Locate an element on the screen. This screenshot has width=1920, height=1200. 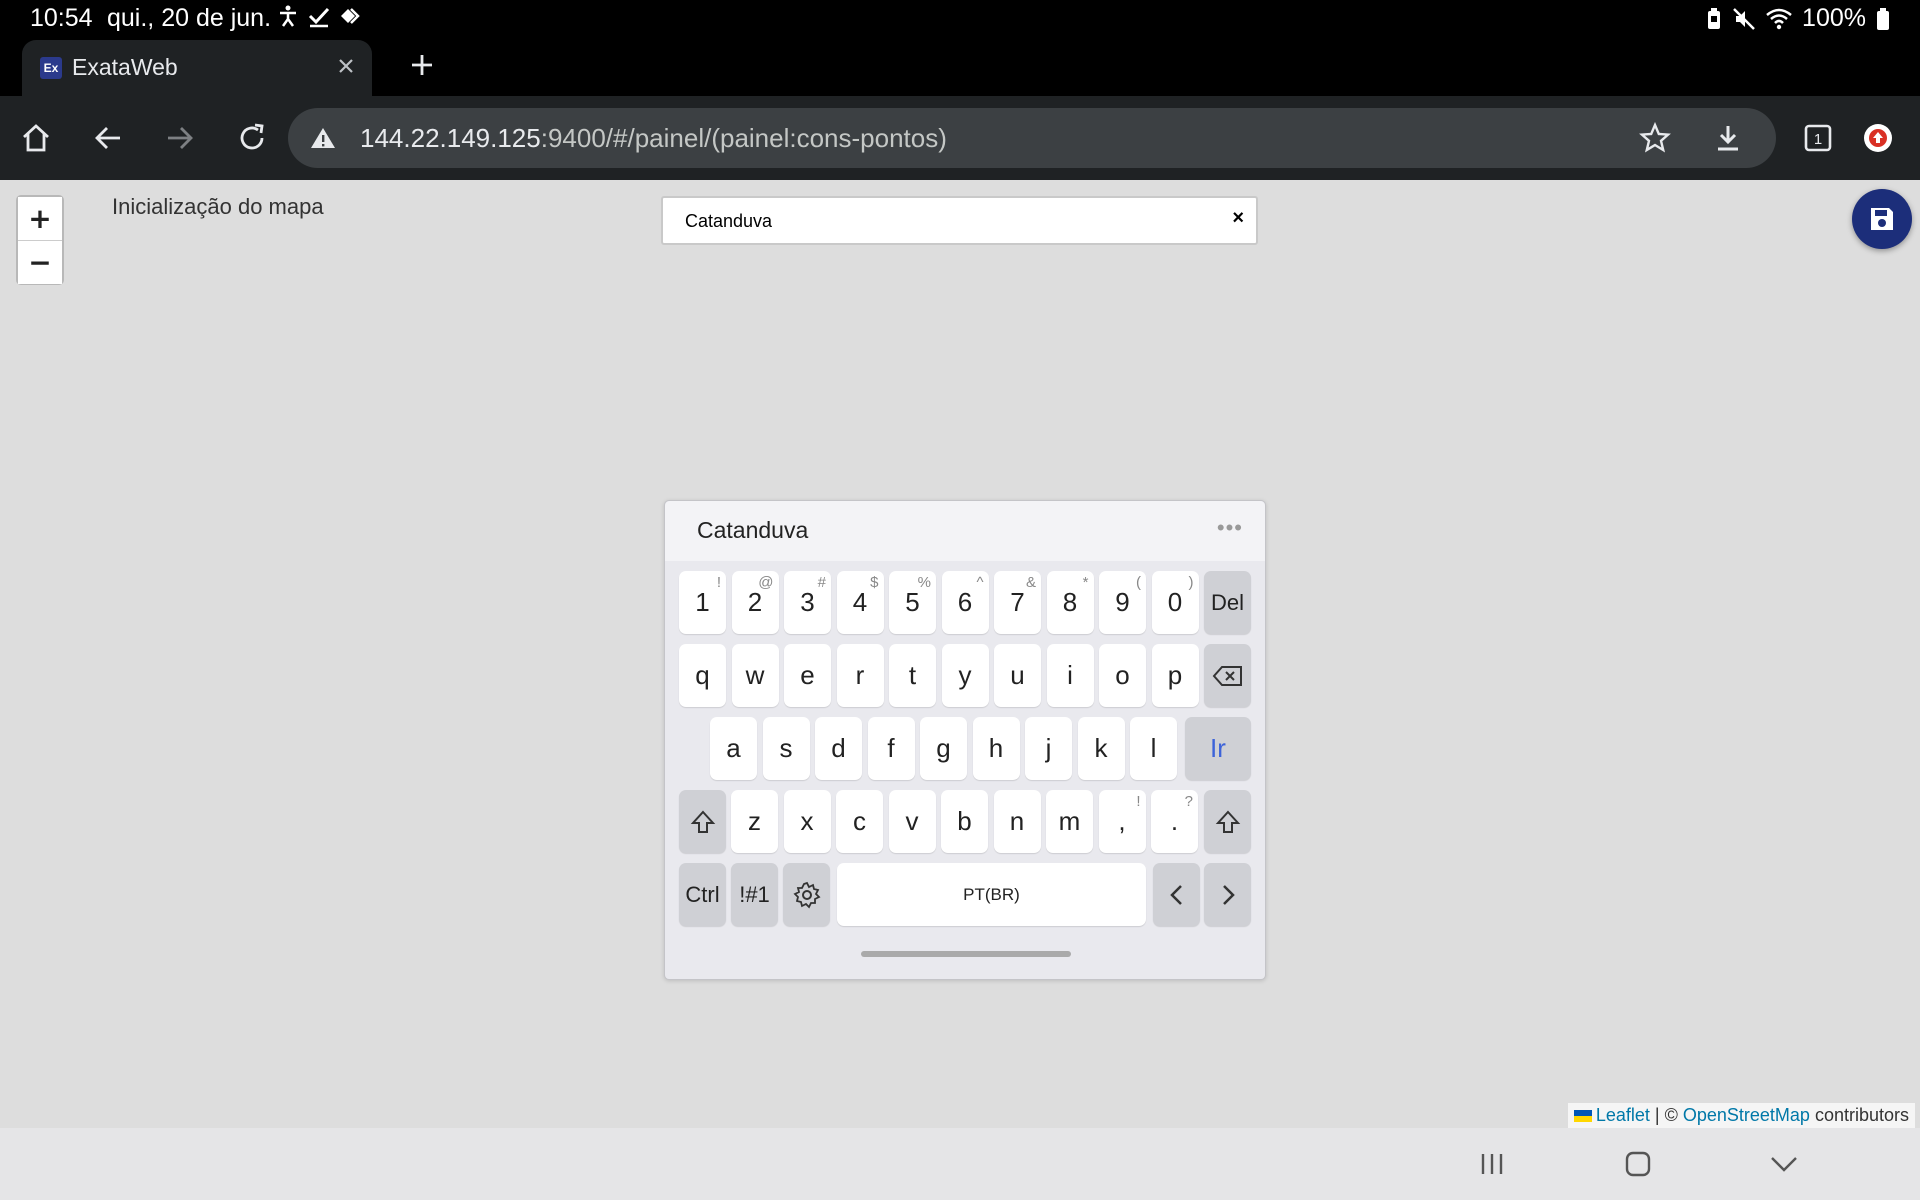
back-icon is located at coordinates (108, 138).